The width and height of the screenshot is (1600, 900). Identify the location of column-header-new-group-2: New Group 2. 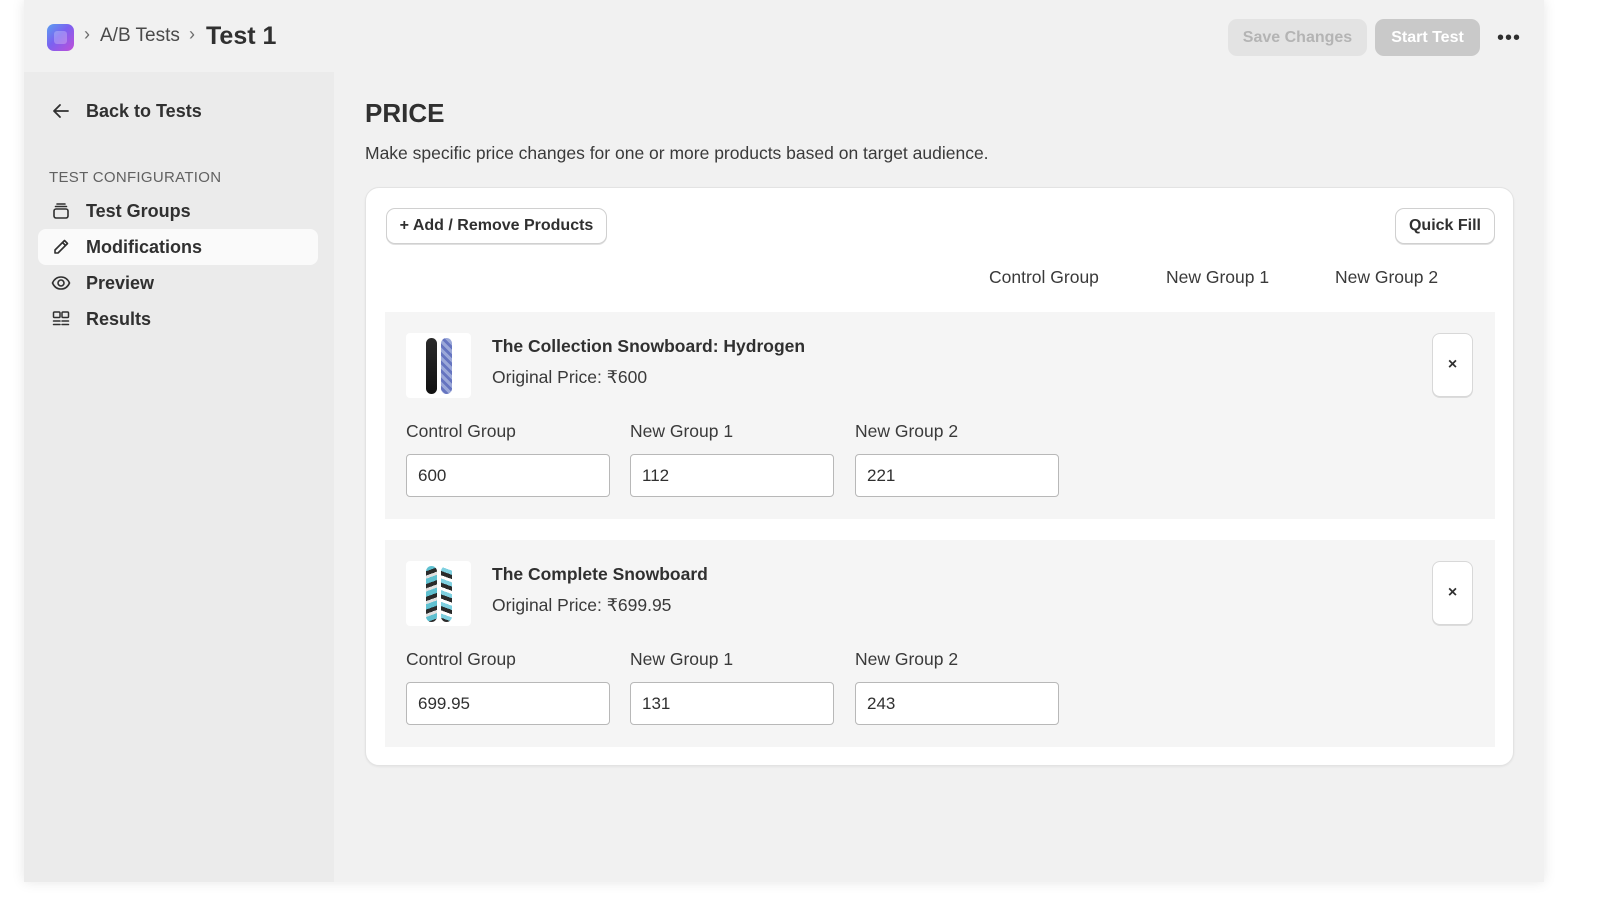
(1387, 277).